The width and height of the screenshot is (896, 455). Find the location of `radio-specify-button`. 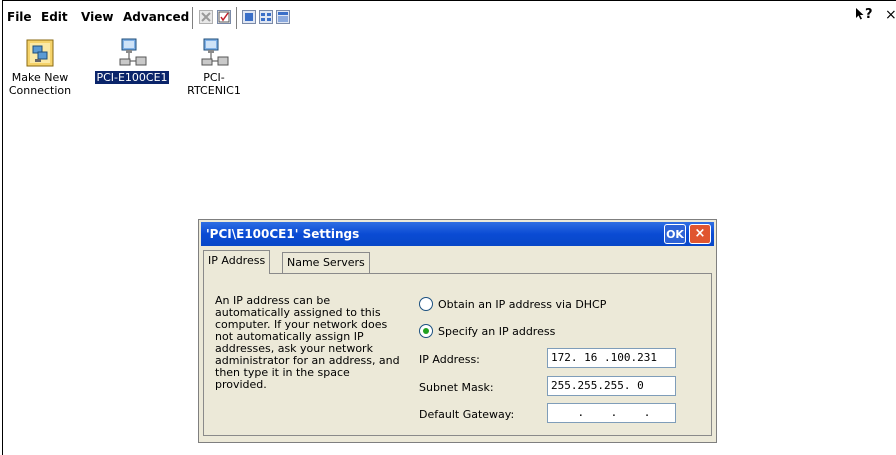

radio-specify-button is located at coordinates (426, 331).